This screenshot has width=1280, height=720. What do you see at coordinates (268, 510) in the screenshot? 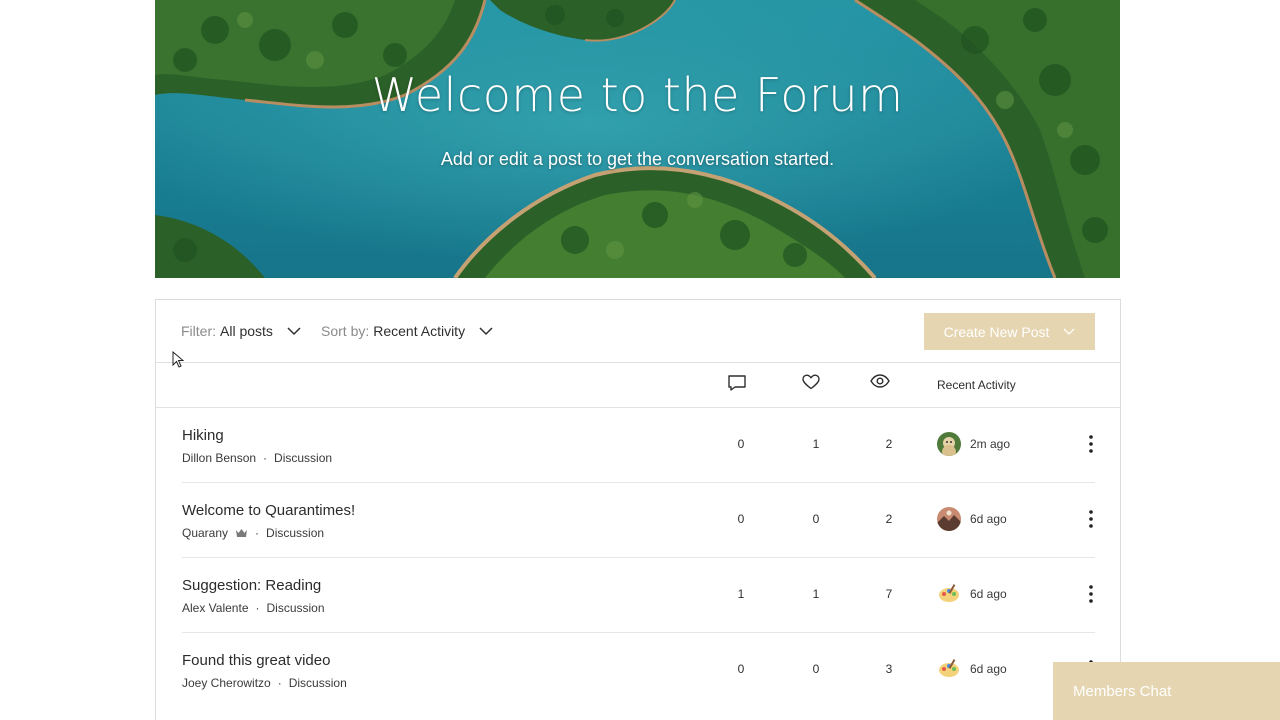
I see `post-title: Welcome to Quarantimes!` at bounding box center [268, 510].